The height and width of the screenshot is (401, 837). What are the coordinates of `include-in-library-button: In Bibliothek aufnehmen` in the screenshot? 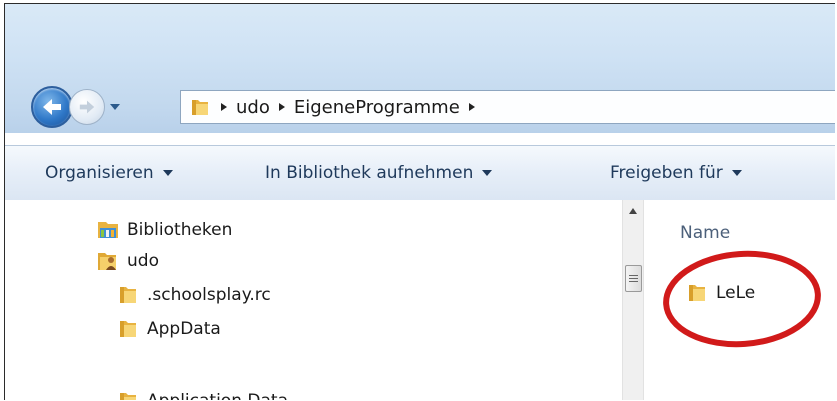 It's located at (379, 173).